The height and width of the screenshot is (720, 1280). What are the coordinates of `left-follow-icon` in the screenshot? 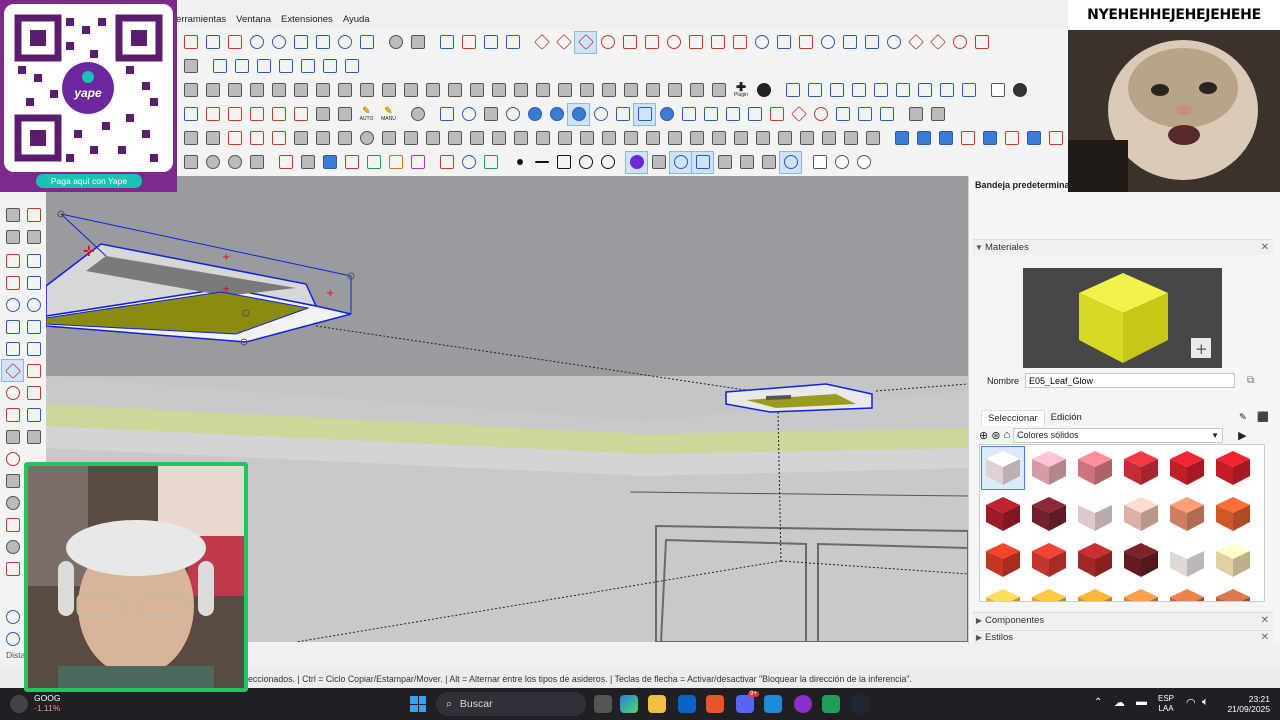 It's located at (33, 392).